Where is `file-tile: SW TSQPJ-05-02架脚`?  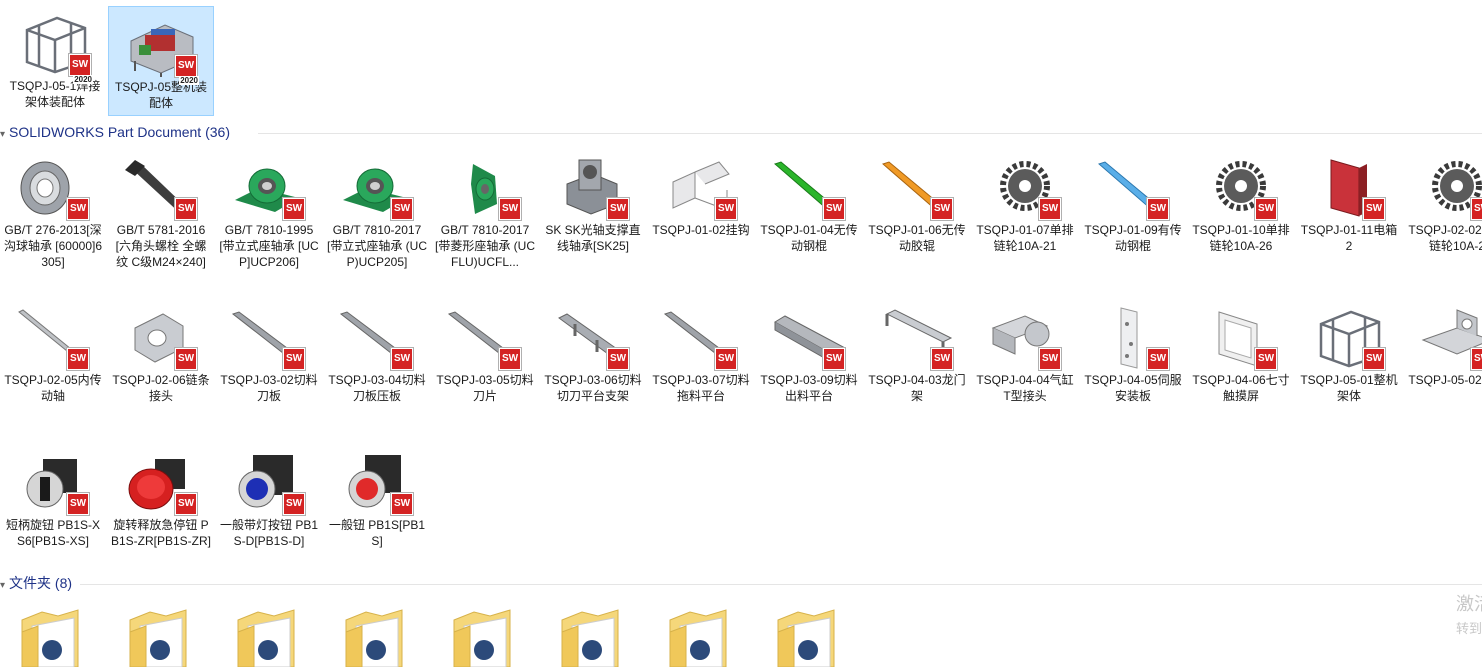
file-tile: SW TSQPJ-05-02架脚 is located at coordinates (1443, 355).